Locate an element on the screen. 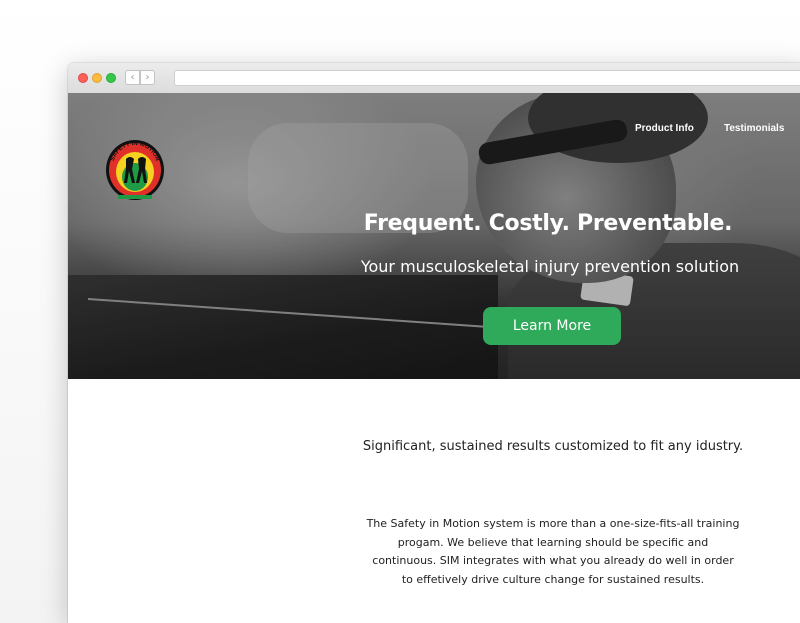 The image size is (800, 623). nav-link-product-info: Product Info is located at coordinates (664, 128).